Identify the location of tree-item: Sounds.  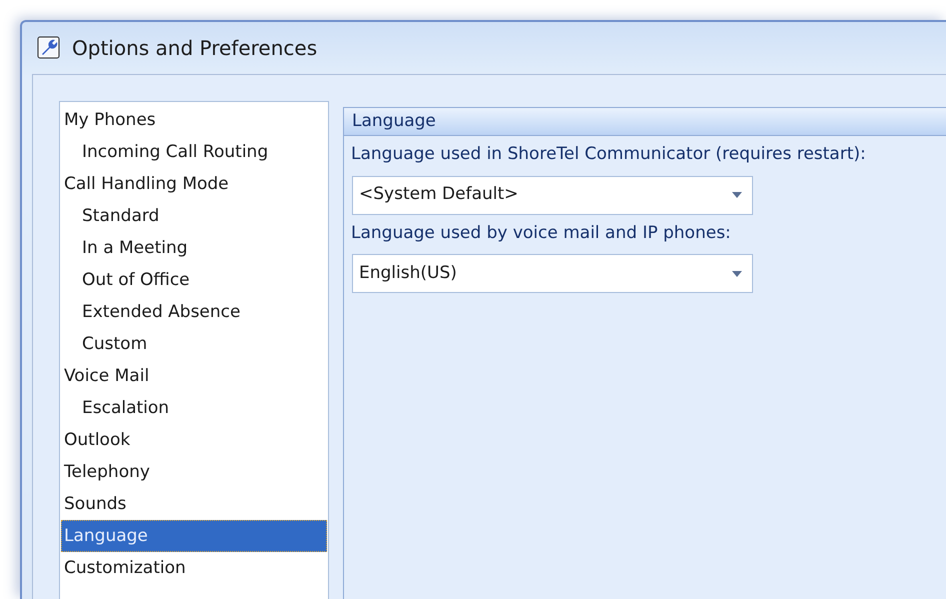
(194, 504).